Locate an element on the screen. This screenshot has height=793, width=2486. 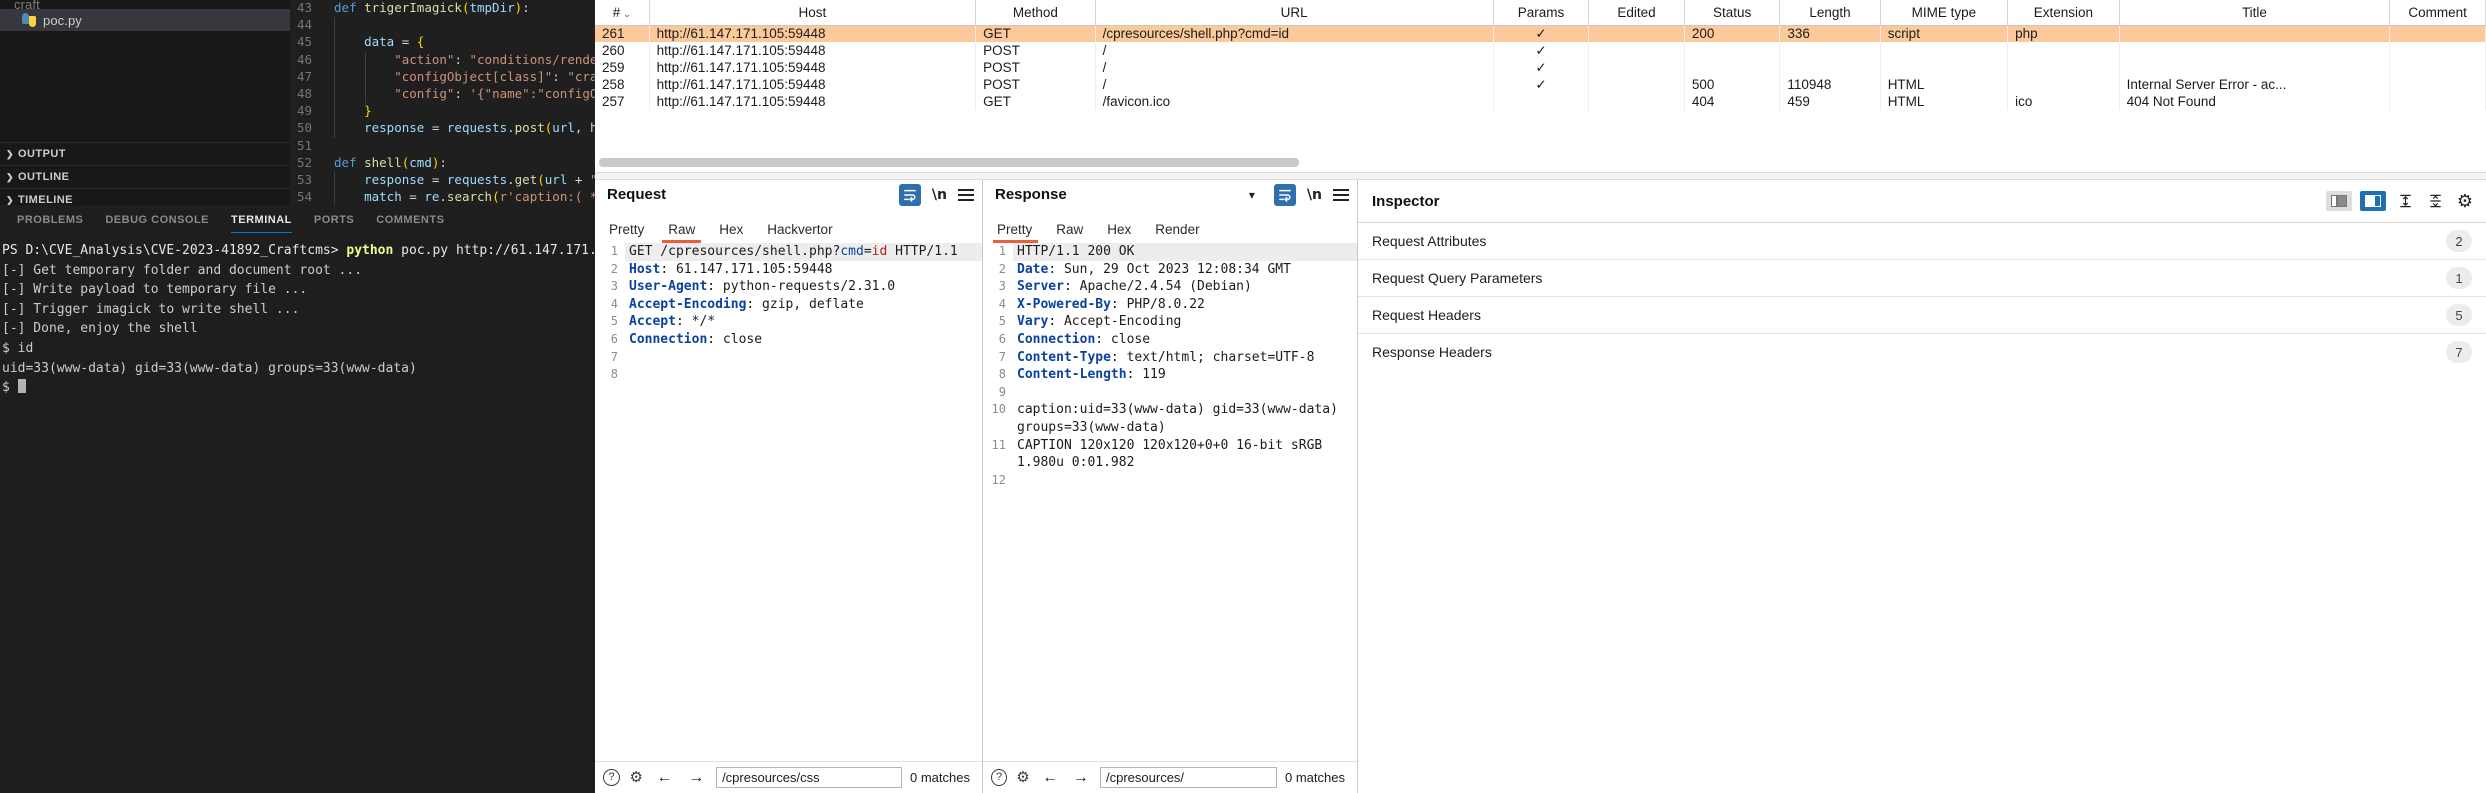
code-token: response is located at coordinates (394, 128).